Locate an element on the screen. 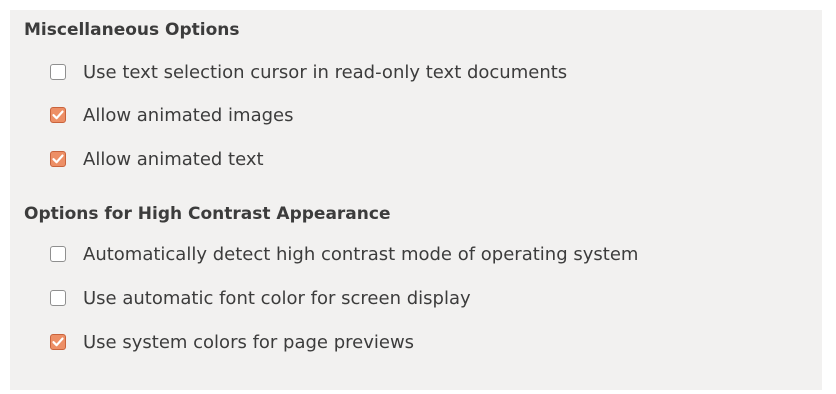 The image size is (836, 394). option-allow-animated-images: Allow animated images is located at coordinates (172, 115).